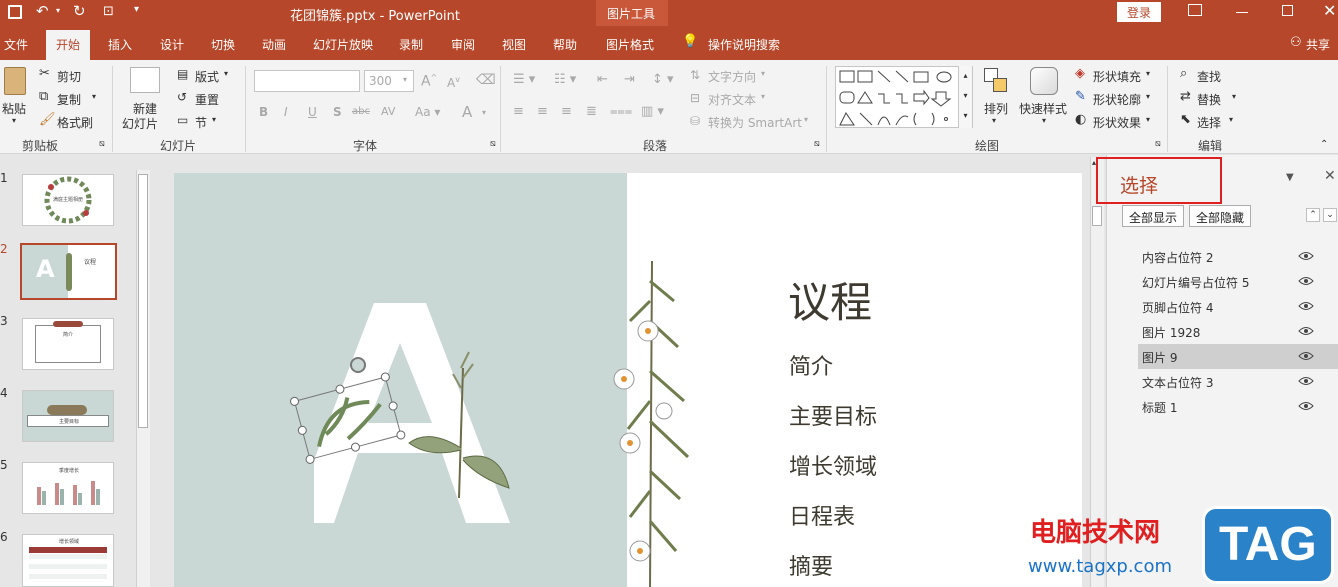 Image resolution: width=1338 pixels, height=587 pixels. What do you see at coordinates (68, 200) in the screenshot?
I see `slide-thumbnail-1: 满庭主题相册` at bounding box center [68, 200].